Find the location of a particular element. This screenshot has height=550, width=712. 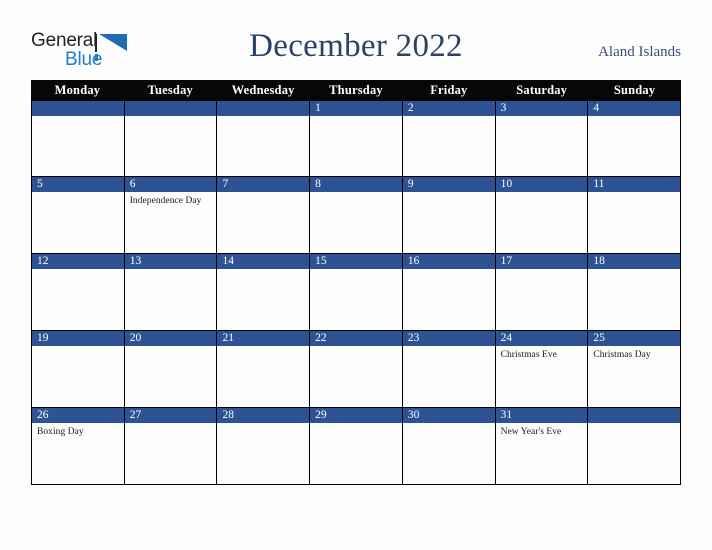

day-cell: 6 Independence Day is located at coordinates (171, 215).